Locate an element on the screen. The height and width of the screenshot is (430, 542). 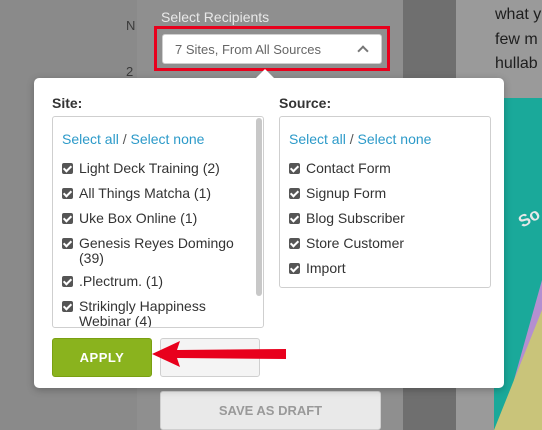
source-select-all-link: Select all is located at coordinates (317, 139).